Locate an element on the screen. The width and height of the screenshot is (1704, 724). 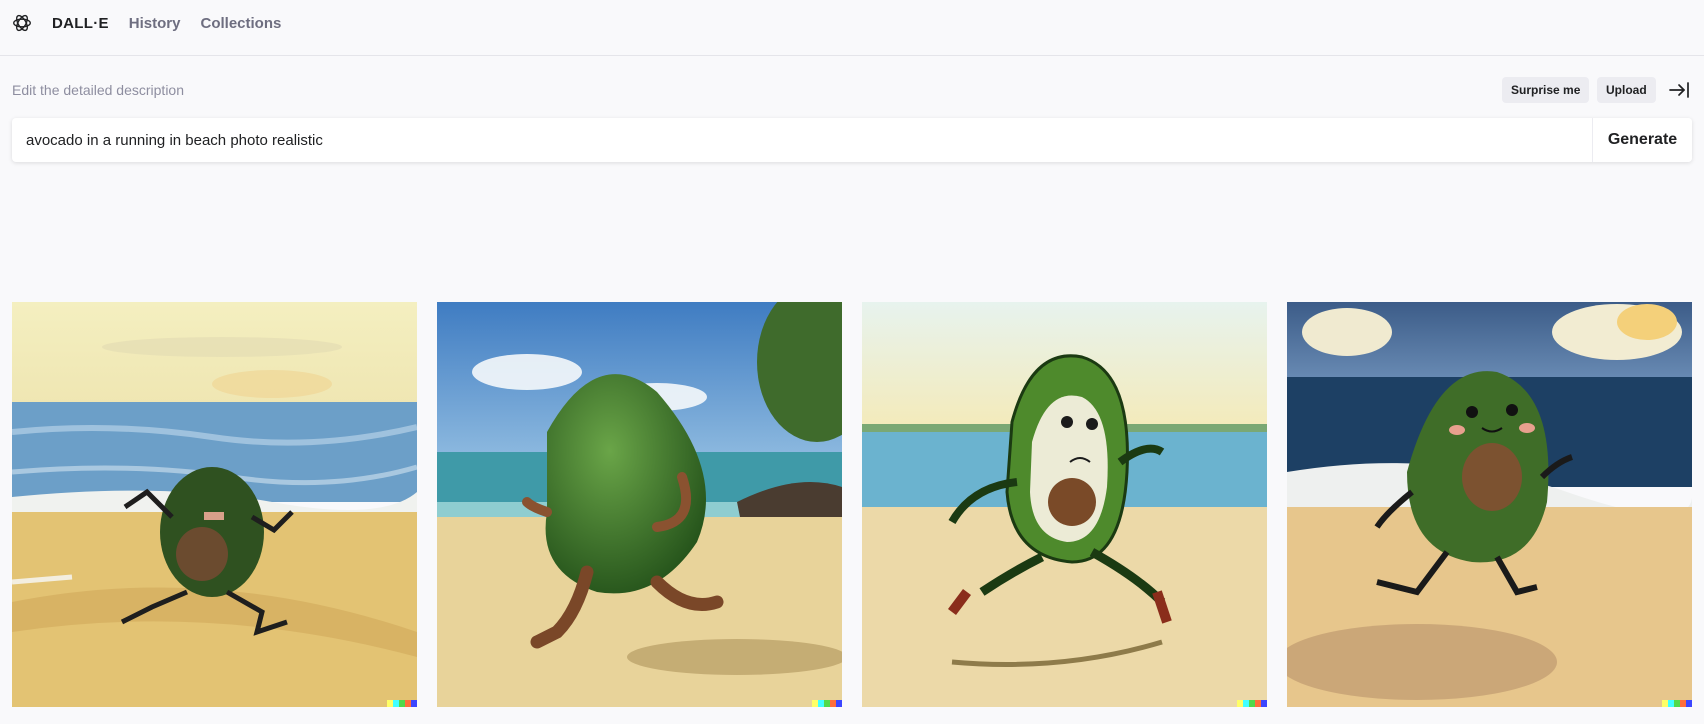
nav-dalle: DALL·E is located at coordinates (80, 23).